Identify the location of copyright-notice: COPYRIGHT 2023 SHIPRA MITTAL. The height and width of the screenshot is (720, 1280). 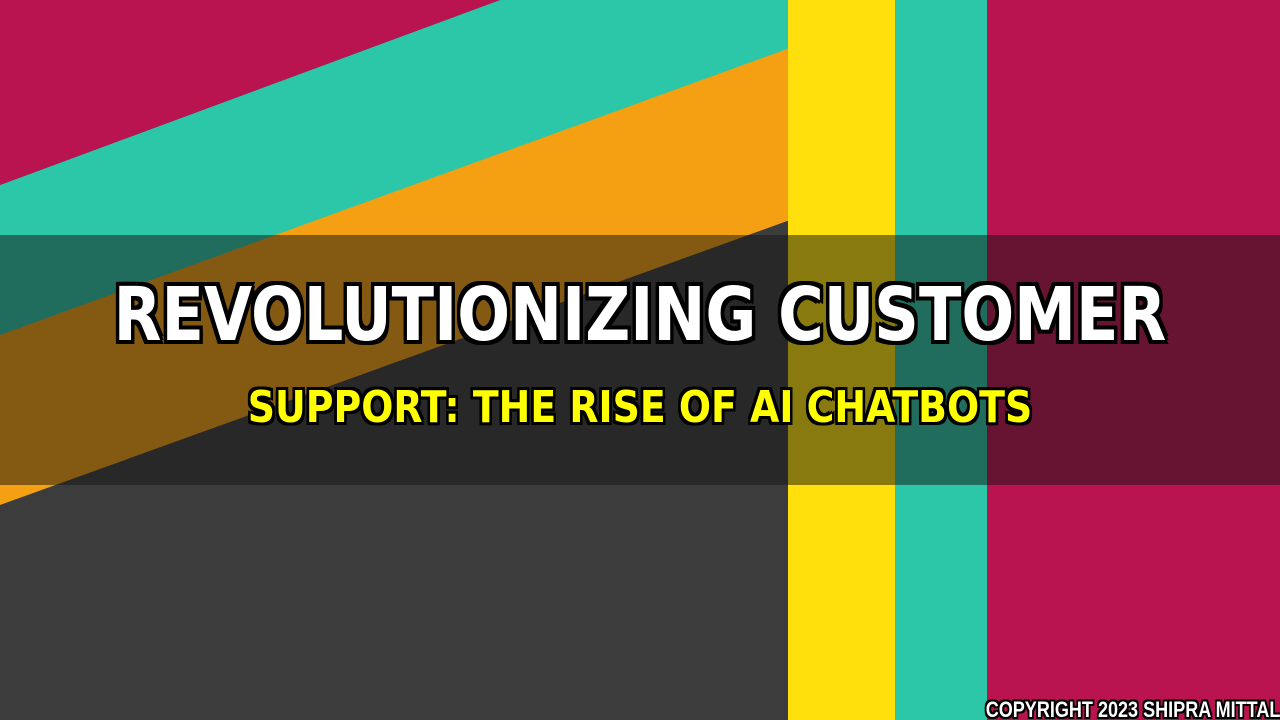
(1132, 708).